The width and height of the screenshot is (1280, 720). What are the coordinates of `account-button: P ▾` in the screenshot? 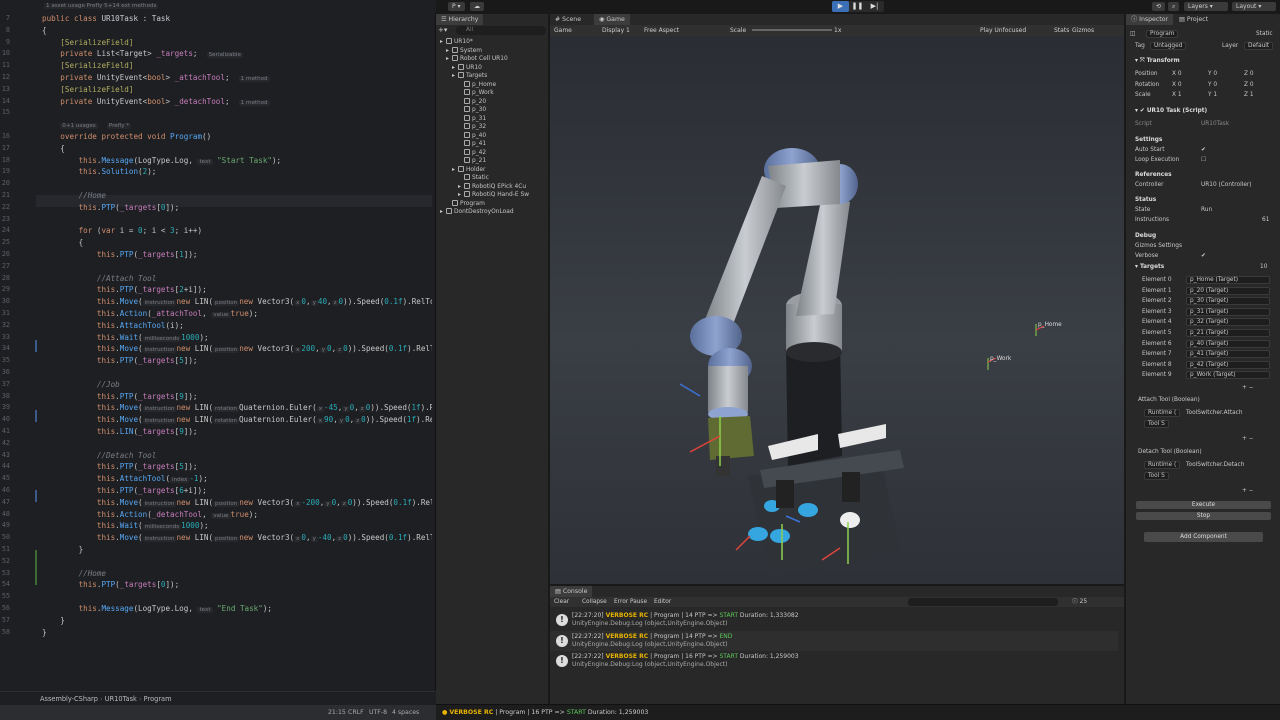 It's located at (456, 6).